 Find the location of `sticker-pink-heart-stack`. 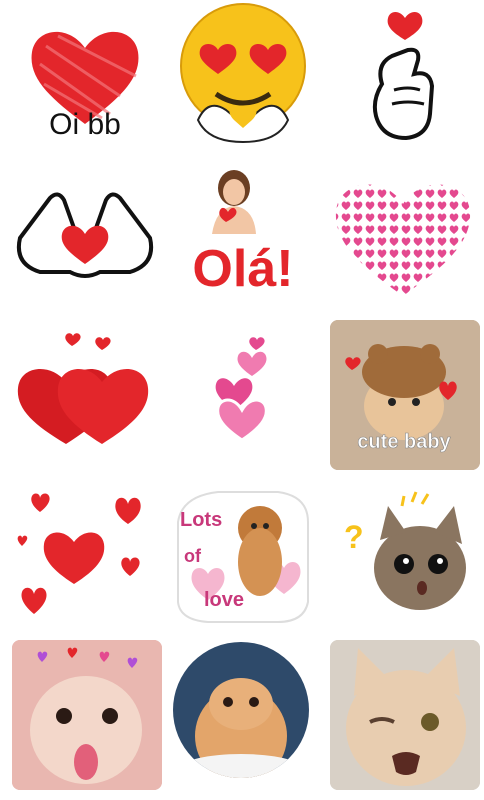

sticker-pink-heart-stack is located at coordinates (243, 405).